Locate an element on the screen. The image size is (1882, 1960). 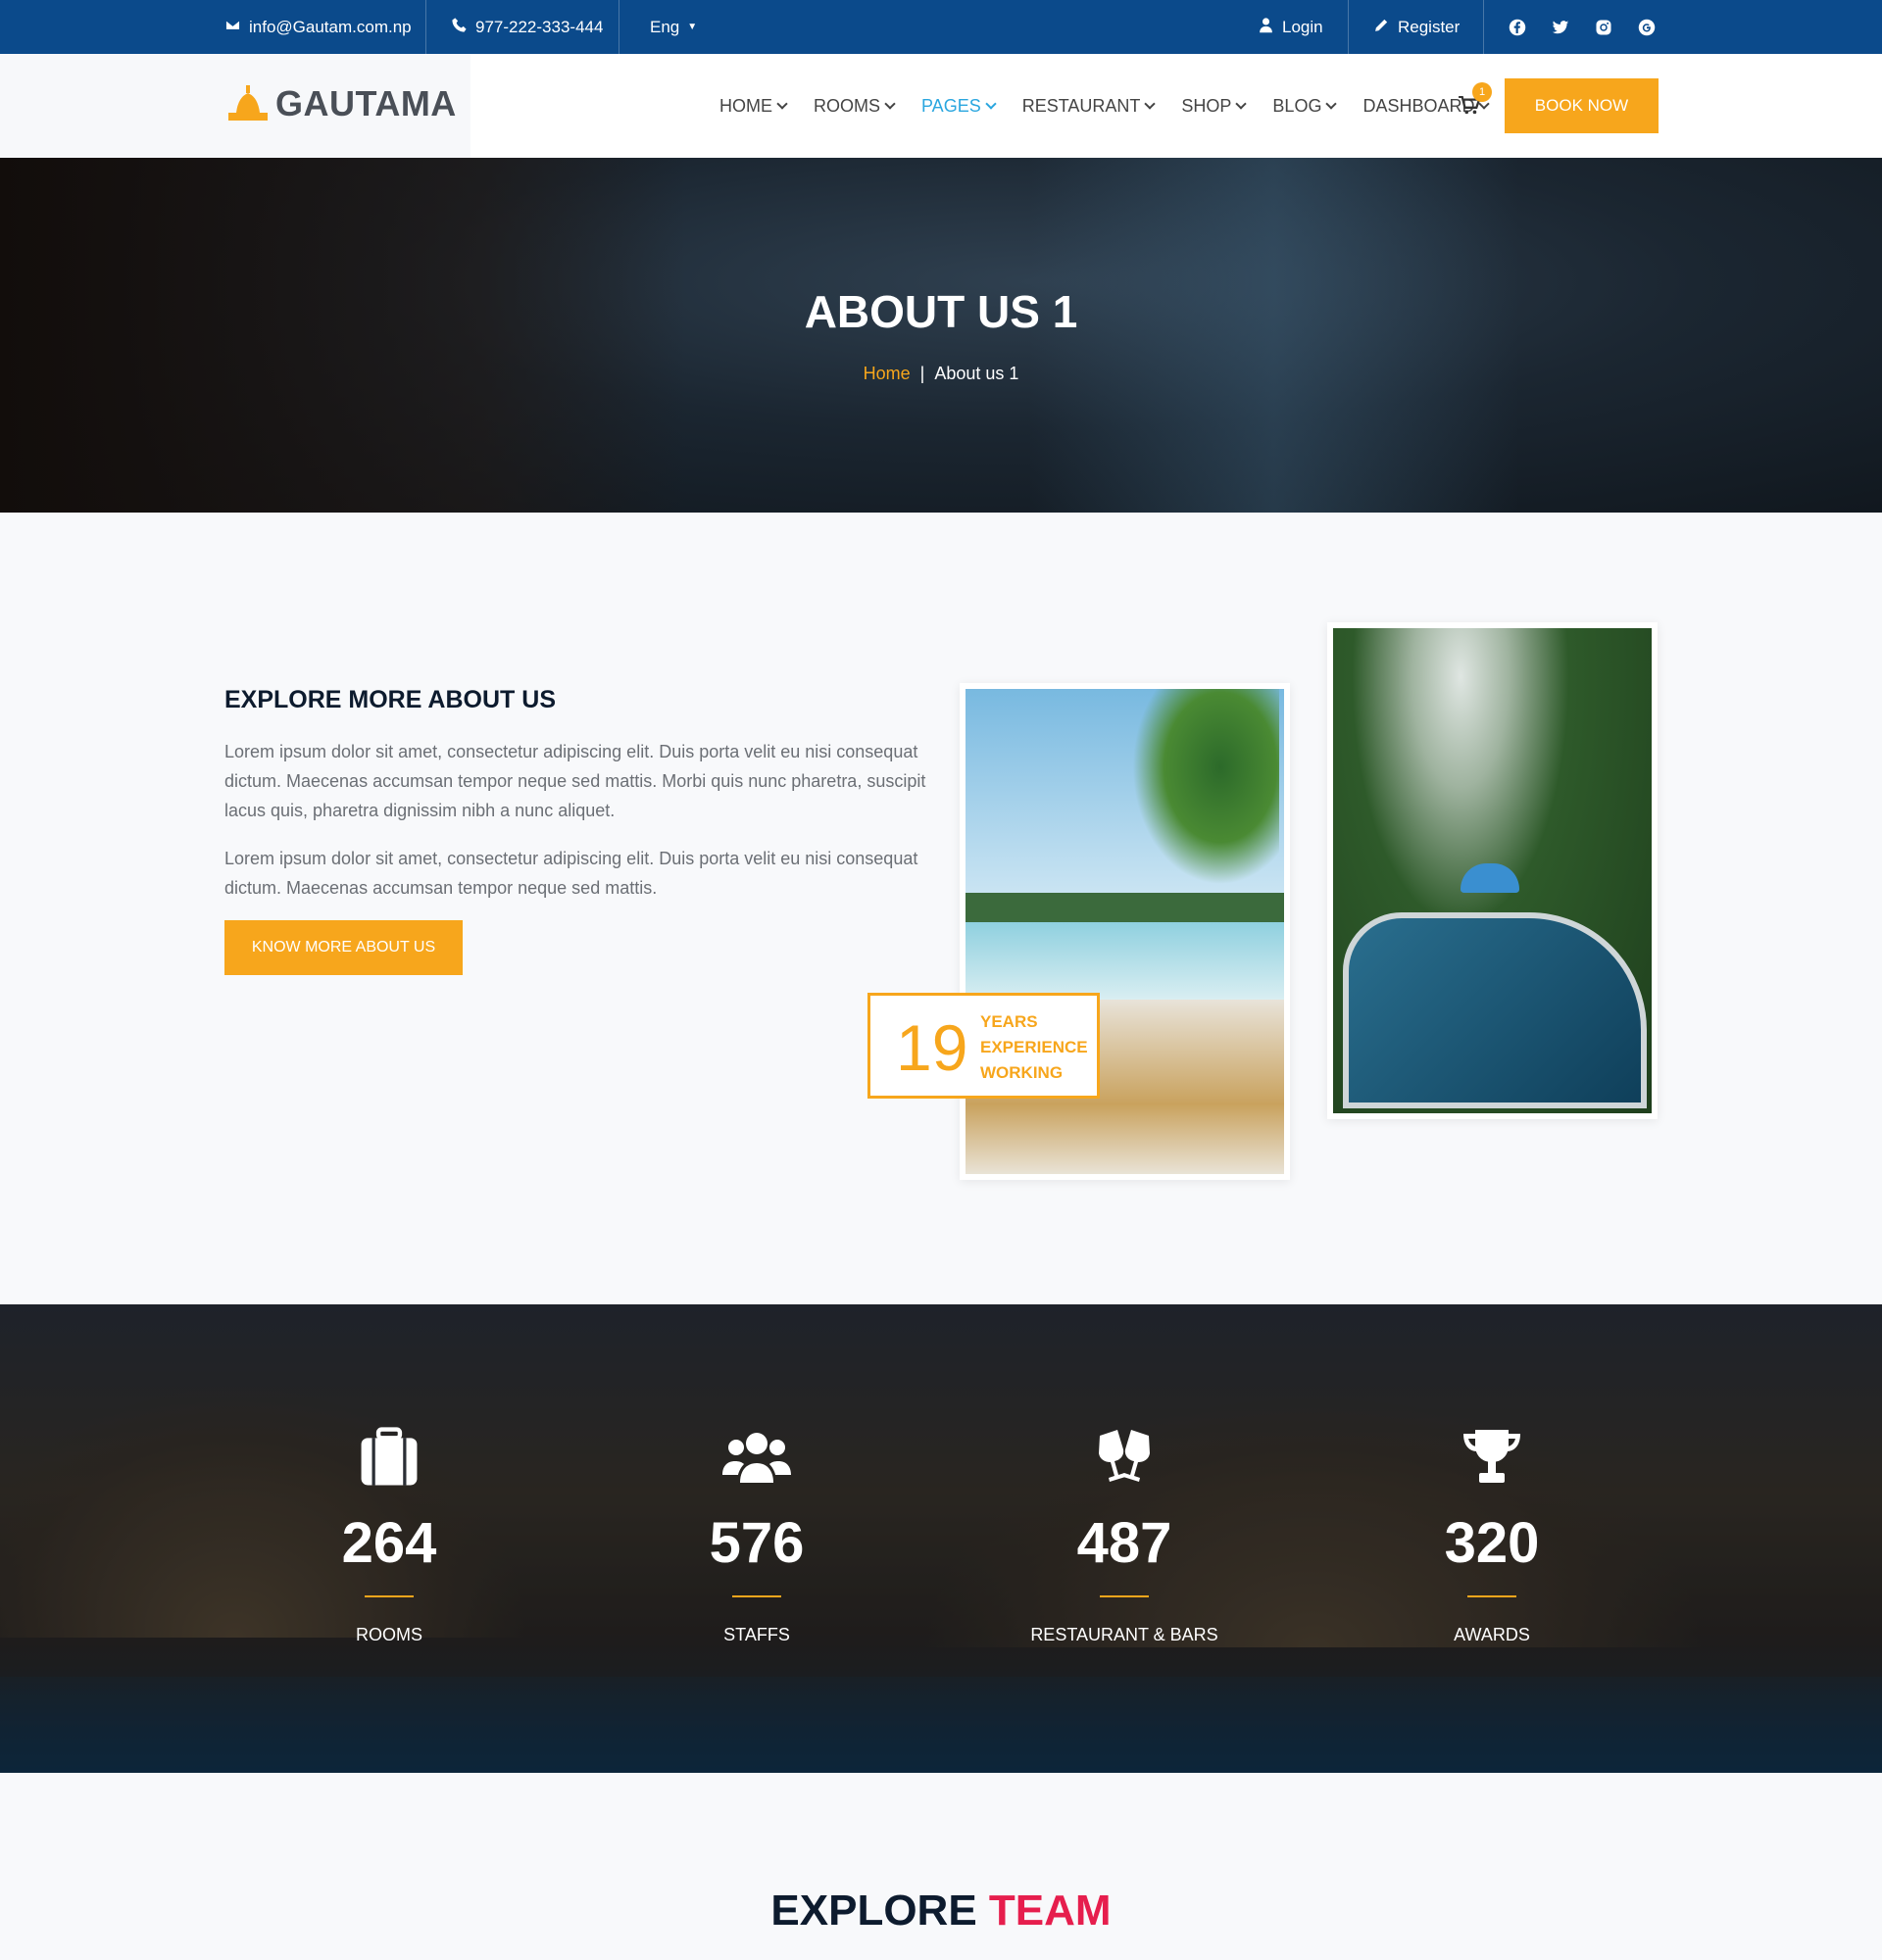
cart-count-badge: 1 is located at coordinates (1482, 92).